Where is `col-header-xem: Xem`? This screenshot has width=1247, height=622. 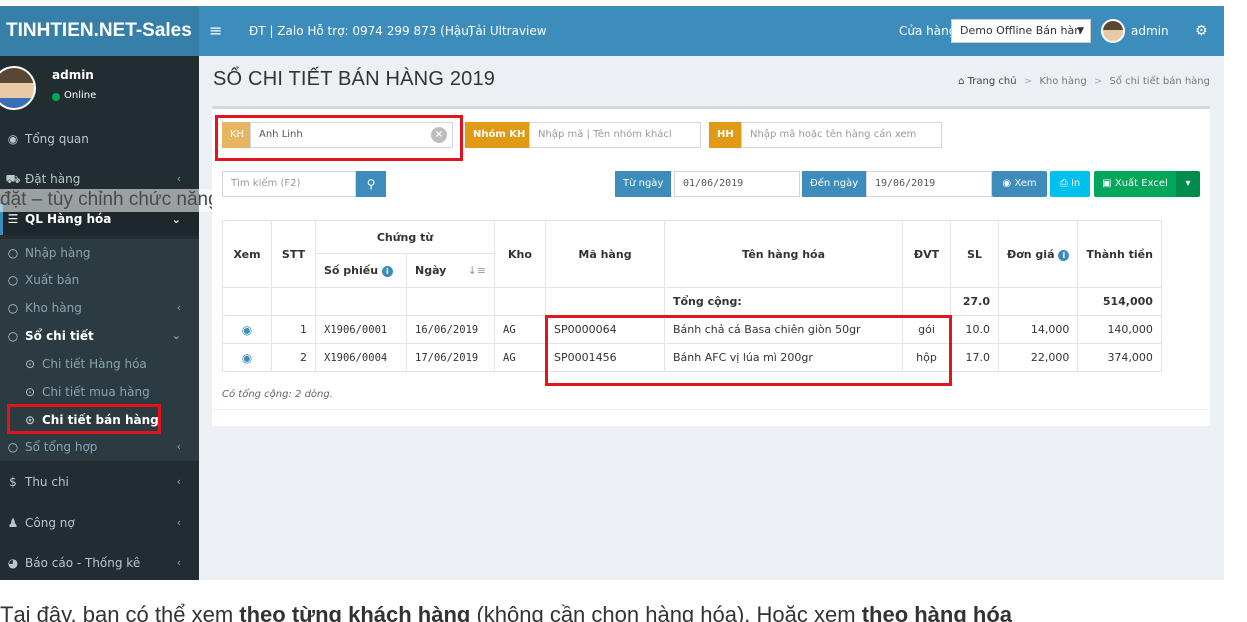
col-header-xem: Xem is located at coordinates (247, 254).